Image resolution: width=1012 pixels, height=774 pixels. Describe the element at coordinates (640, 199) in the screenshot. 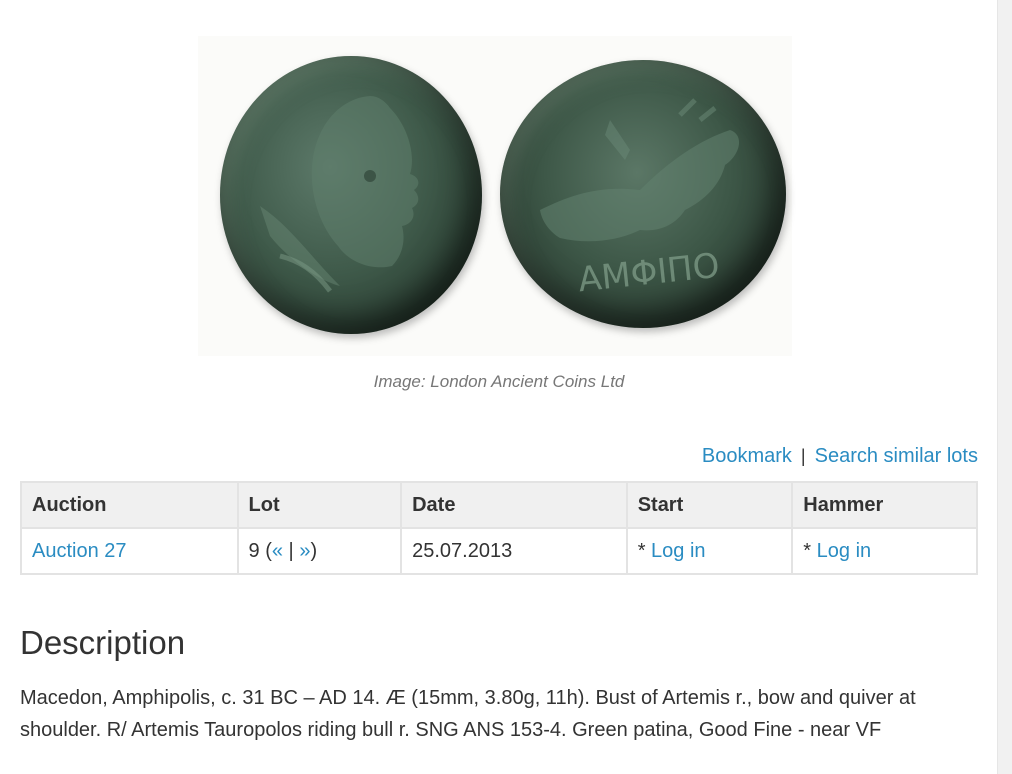

I see `bull-rider-relief: ΑΜΦΙΠΟ` at that location.